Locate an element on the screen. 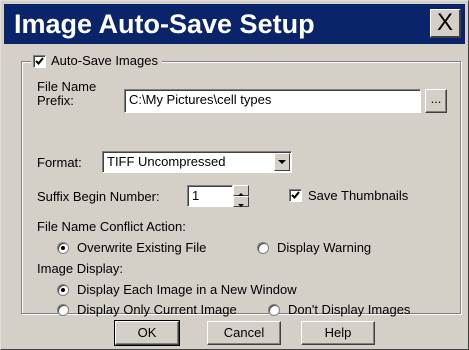 The width and height of the screenshot is (469, 350). new-window-radio: Display Each Image in a New Window is located at coordinates (177, 289).